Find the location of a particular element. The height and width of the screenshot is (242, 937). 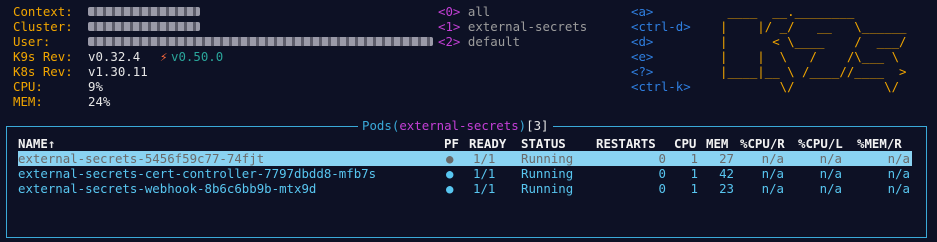

k9s-update-version: v0.50.0 is located at coordinates (197, 56).